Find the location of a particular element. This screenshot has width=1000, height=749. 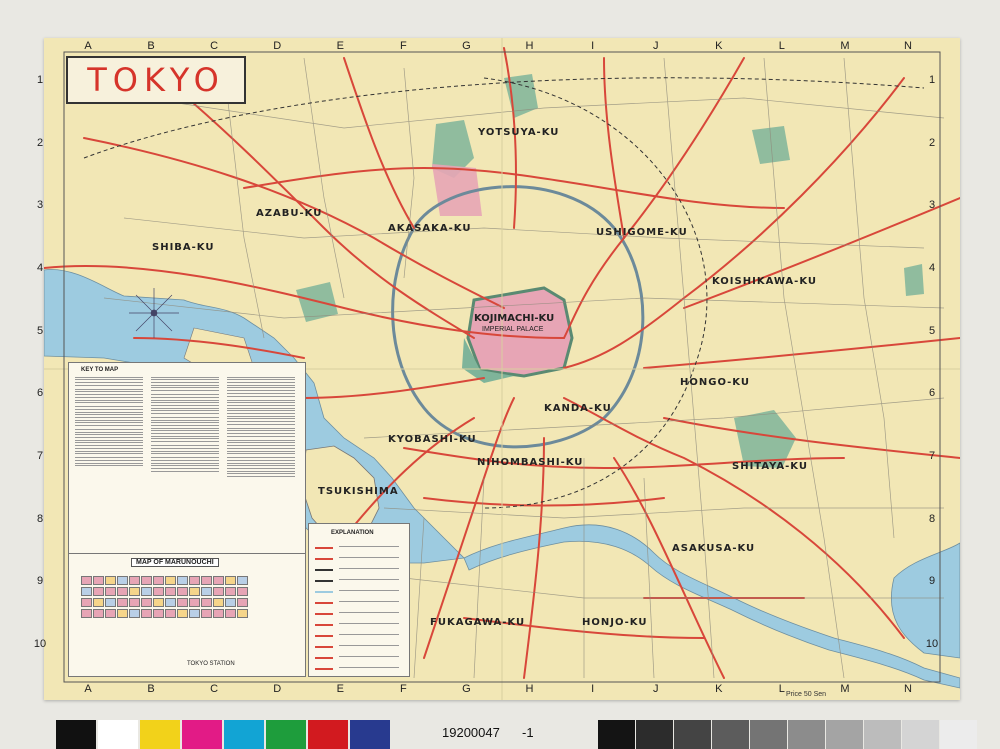

grid-letter-h: H is located at coordinates (529, 46).